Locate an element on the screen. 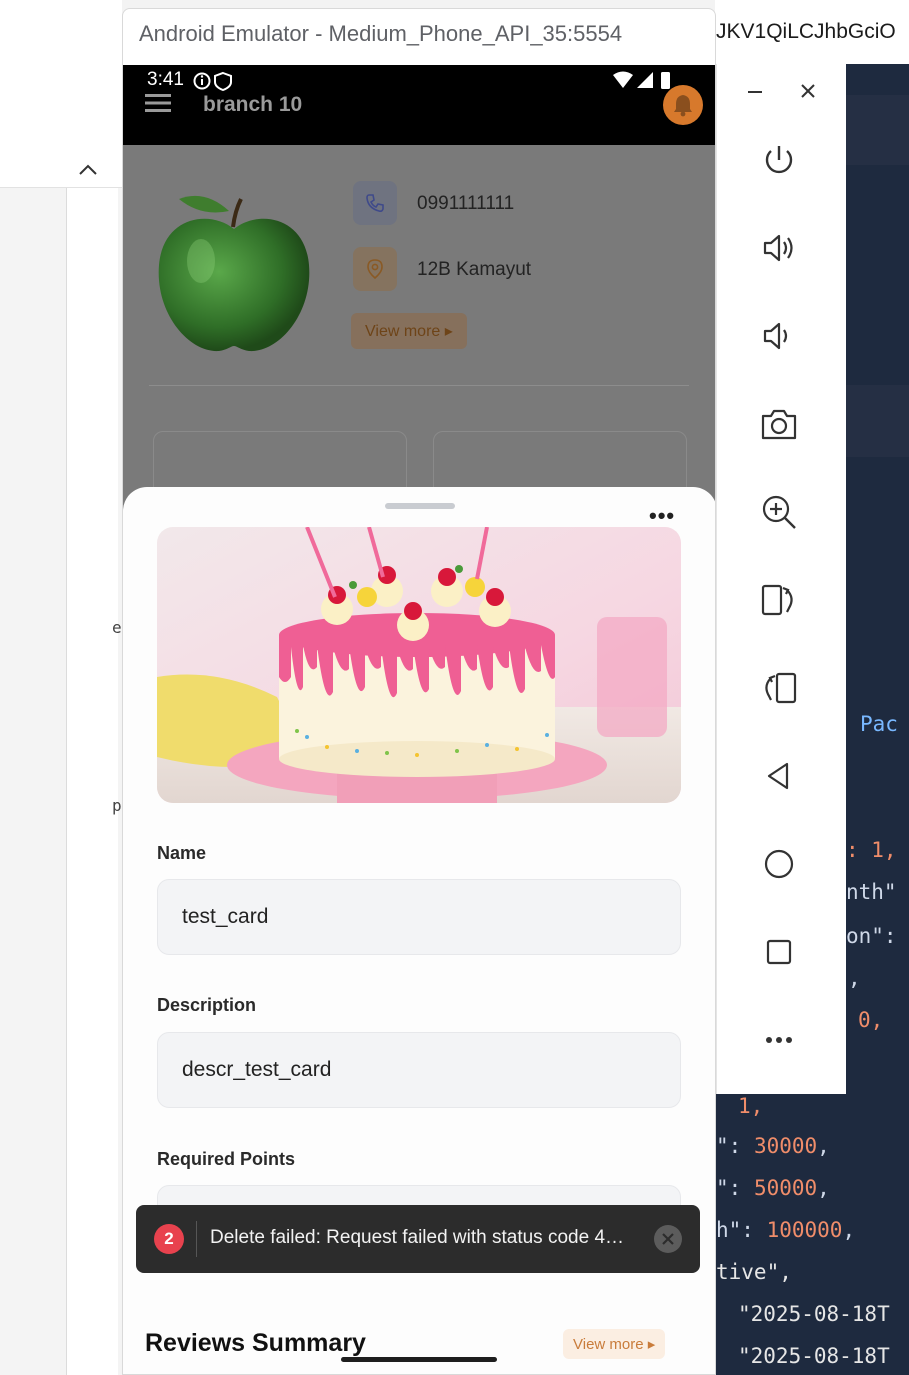 The image size is (909, 1375). more-options-icon: ••• is located at coordinates (662, 516).